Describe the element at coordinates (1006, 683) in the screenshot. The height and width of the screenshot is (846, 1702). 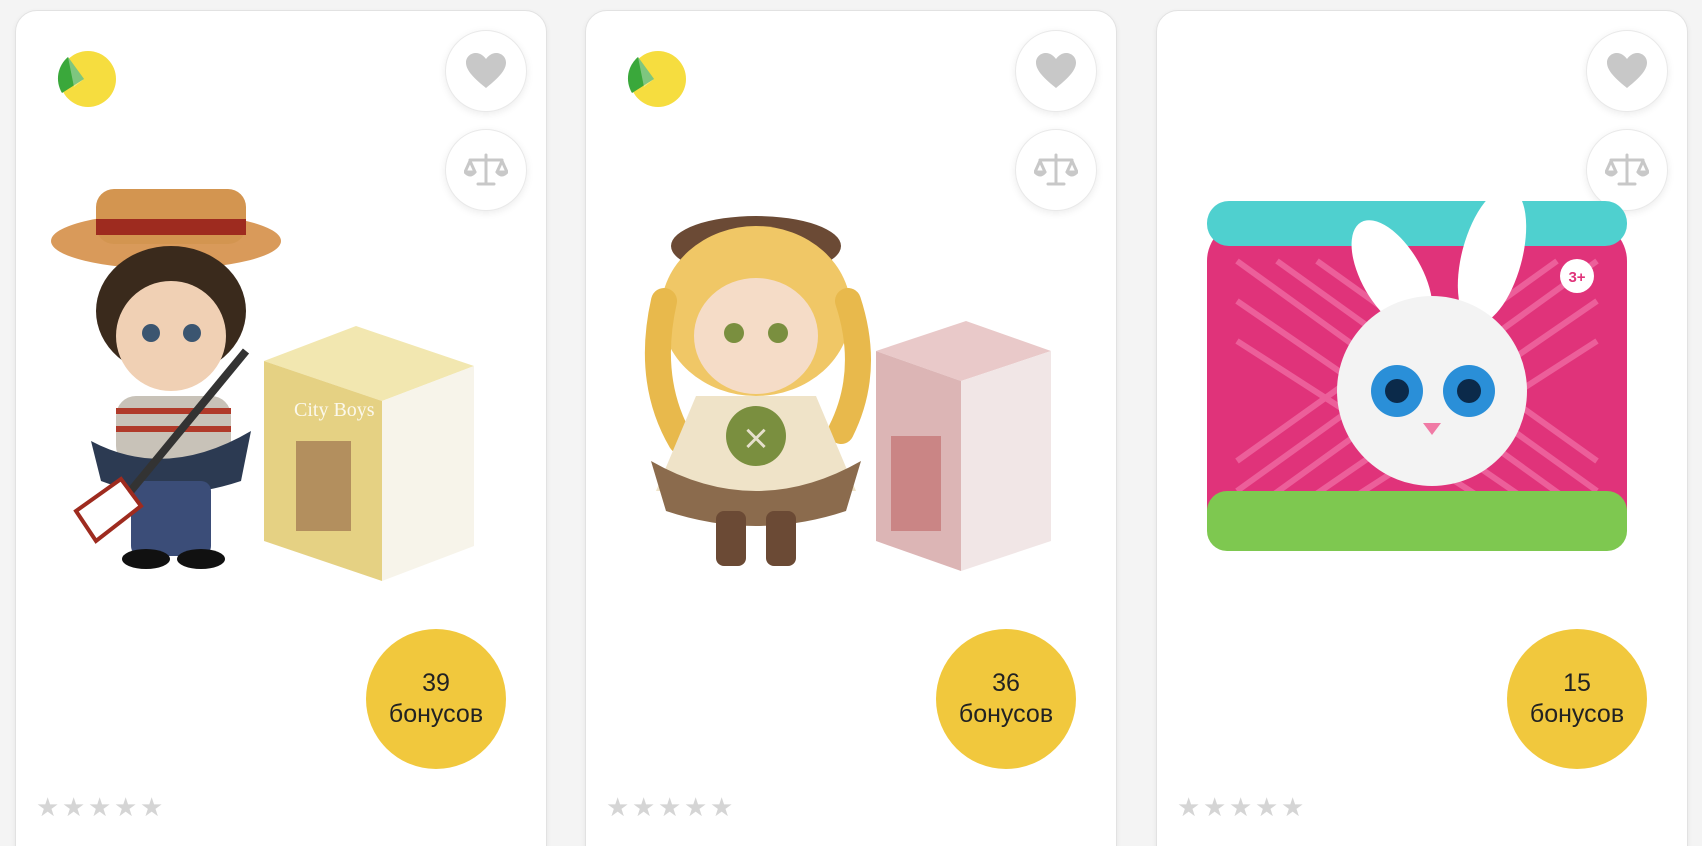
I see `bonus-amount: 36` at that location.